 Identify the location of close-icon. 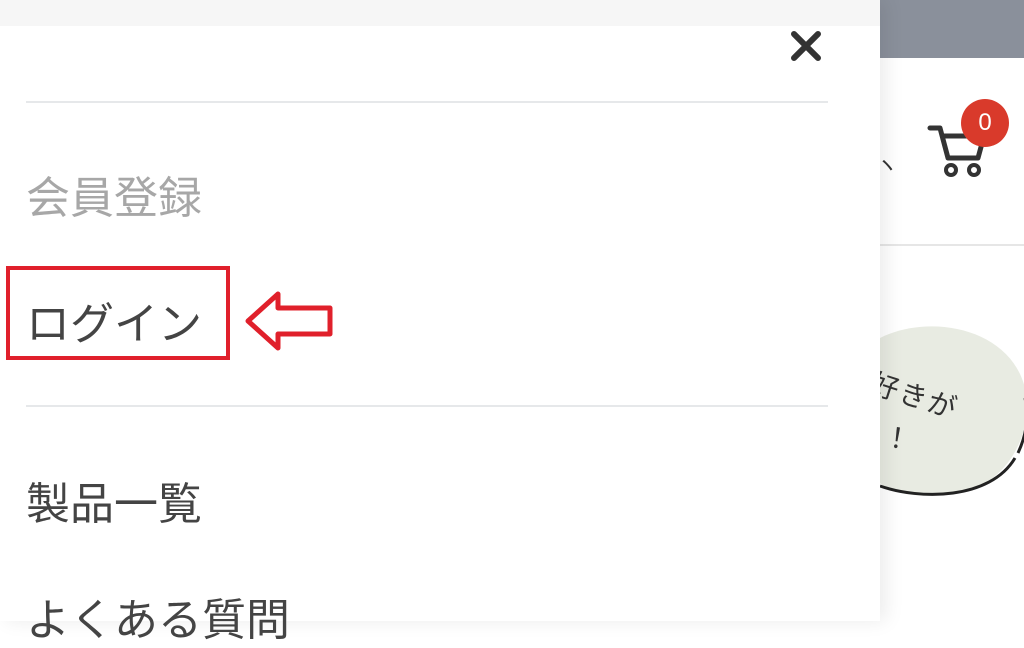
(806, 46).